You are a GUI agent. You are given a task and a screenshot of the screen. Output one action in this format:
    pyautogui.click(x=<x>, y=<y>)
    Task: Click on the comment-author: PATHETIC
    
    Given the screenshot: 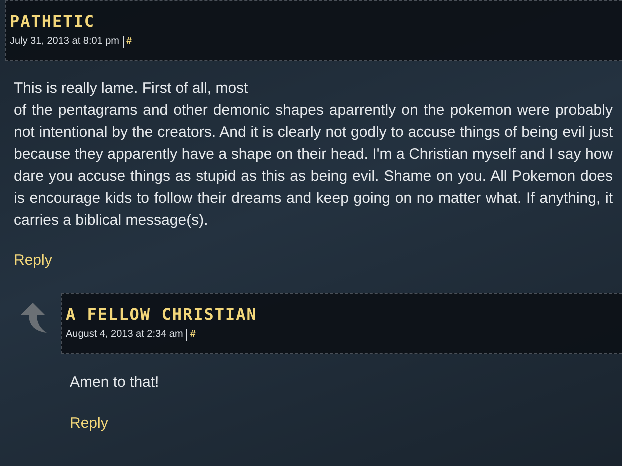 What is the action you would take?
    pyautogui.click(x=53, y=22)
    